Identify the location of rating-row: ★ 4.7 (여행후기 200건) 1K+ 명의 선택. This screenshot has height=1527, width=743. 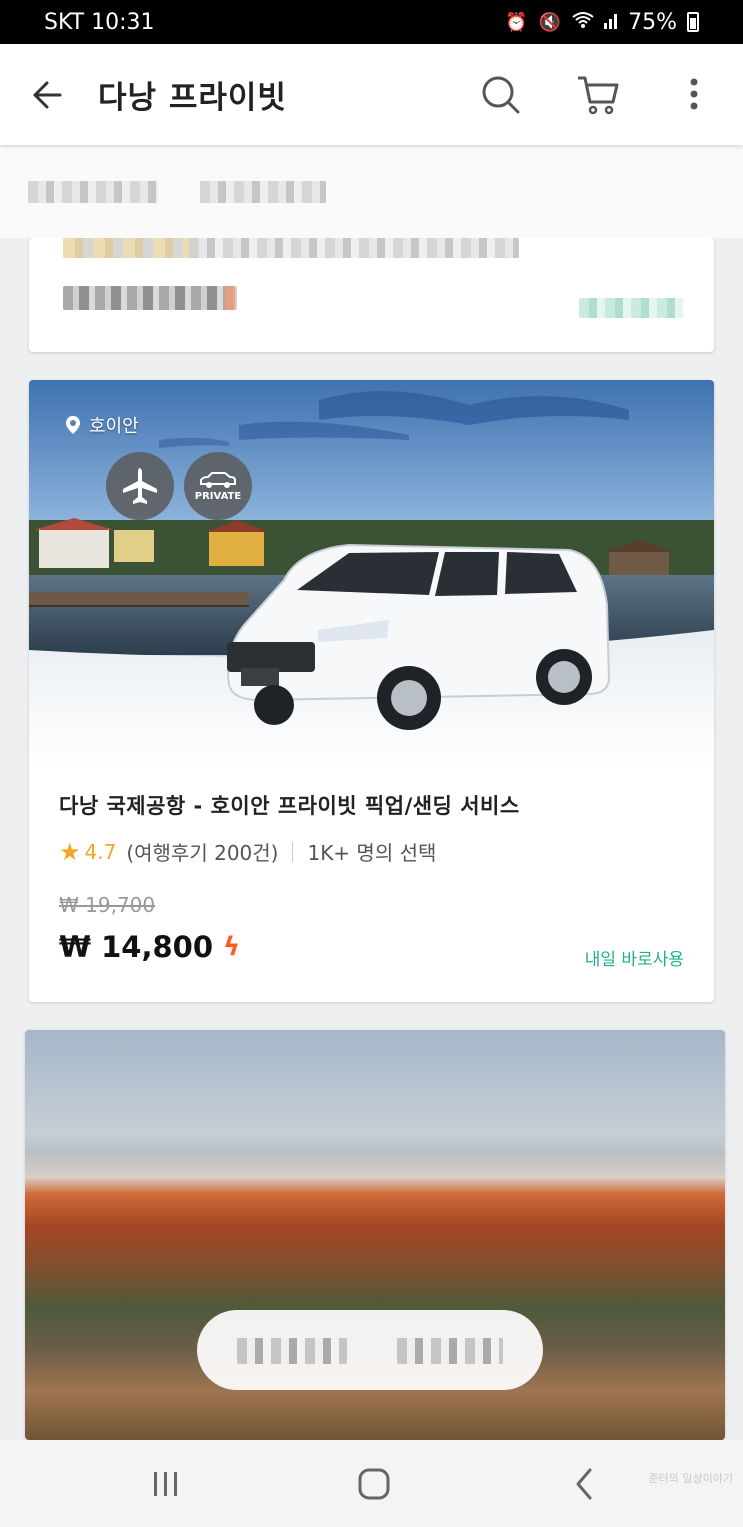
(247, 851).